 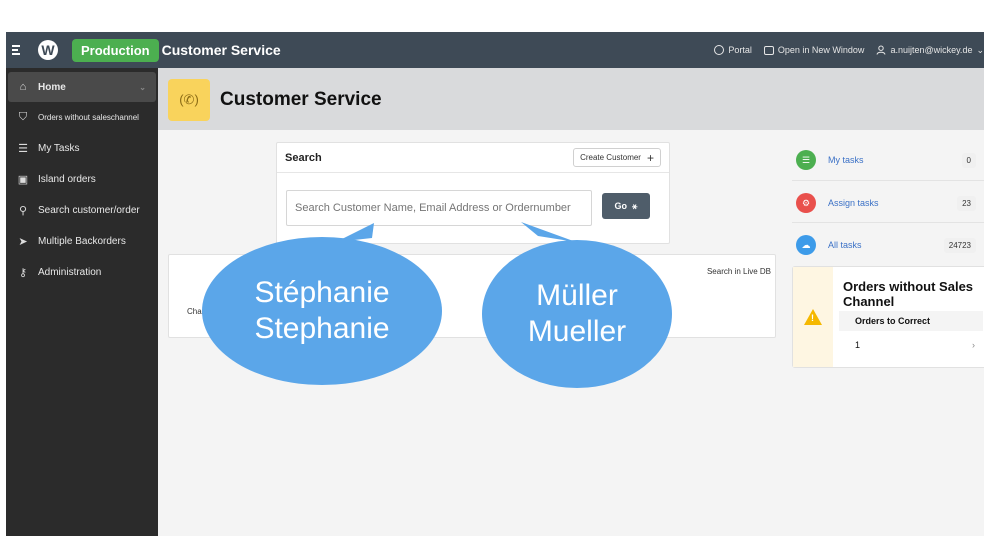 I want to click on portal-label: Portal, so click(x=740, y=50).